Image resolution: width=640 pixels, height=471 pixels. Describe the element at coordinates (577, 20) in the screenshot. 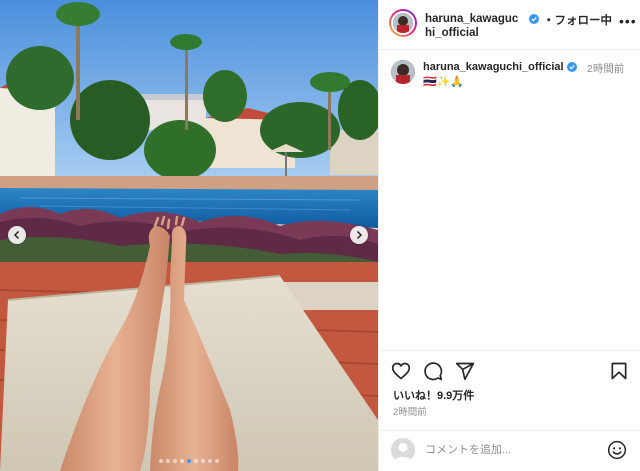

I see `following-button: ・フォロー中` at that location.